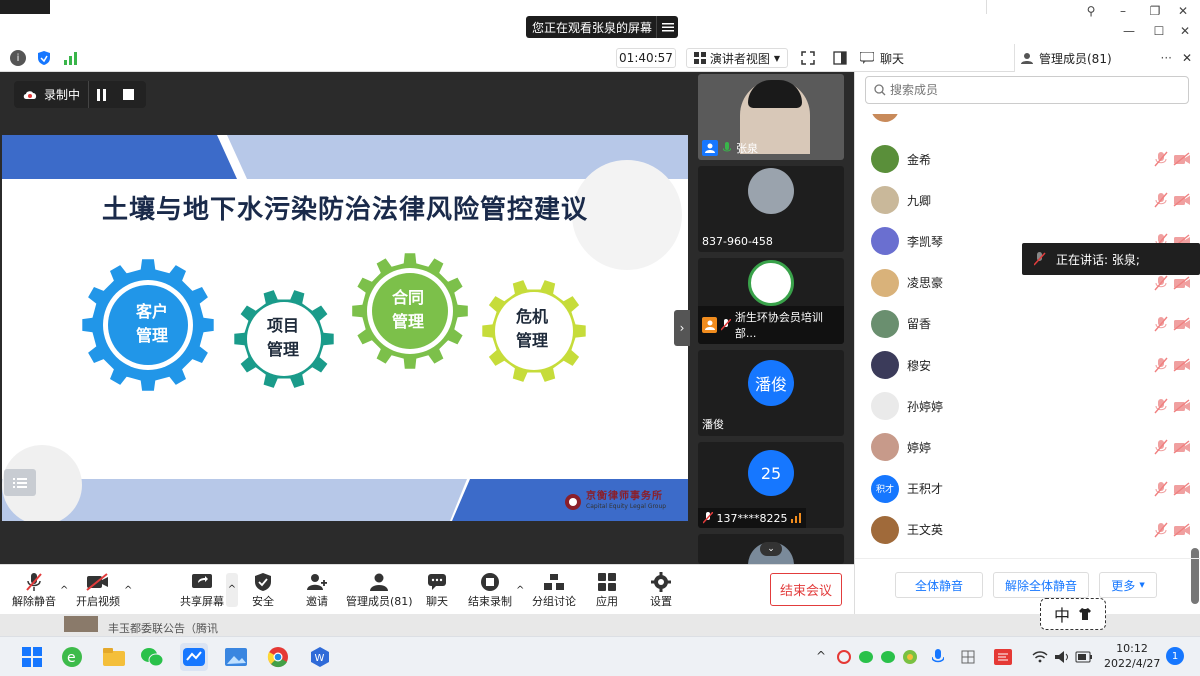 This screenshot has width=1200, height=676. What do you see at coordinates (939, 585) in the screenshot?
I see `mute-all-button: 全体静音` at bounding box center [939, 585].